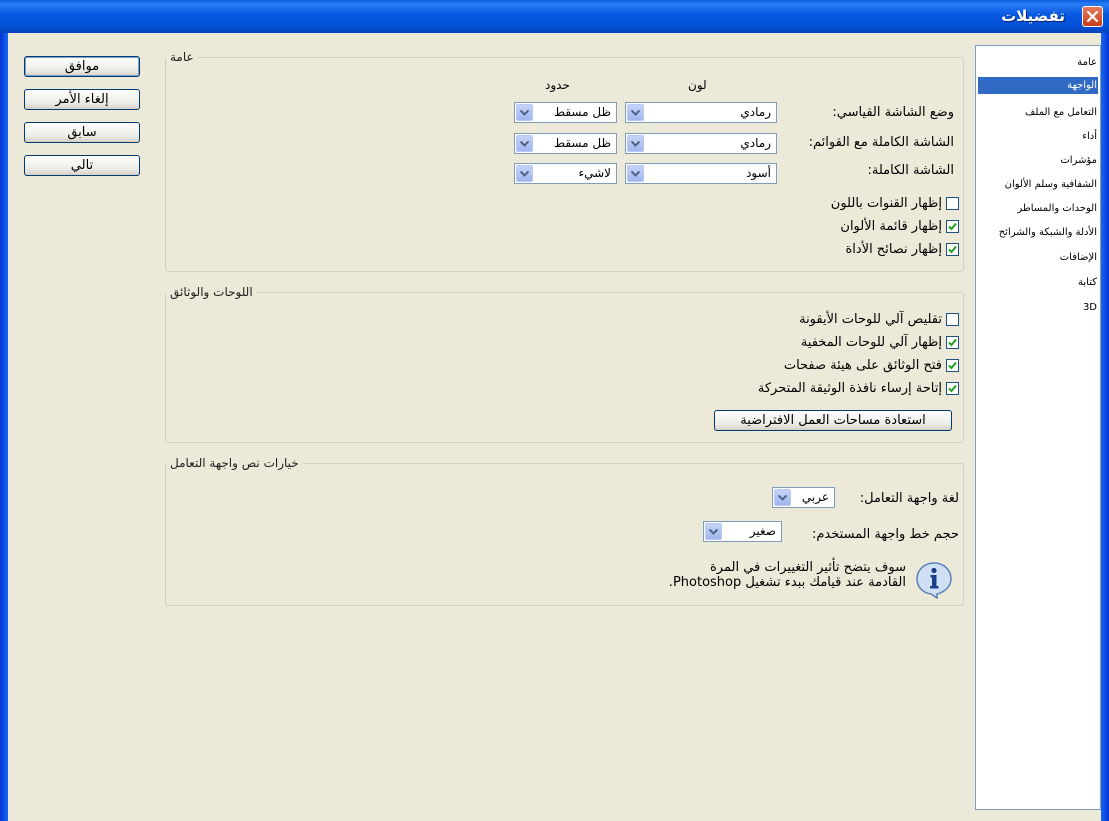 This screenshot has width=1109, height=821. I want to click on show-channels-in-color-option: إظهار القنوات باللون, so click(895, 203).